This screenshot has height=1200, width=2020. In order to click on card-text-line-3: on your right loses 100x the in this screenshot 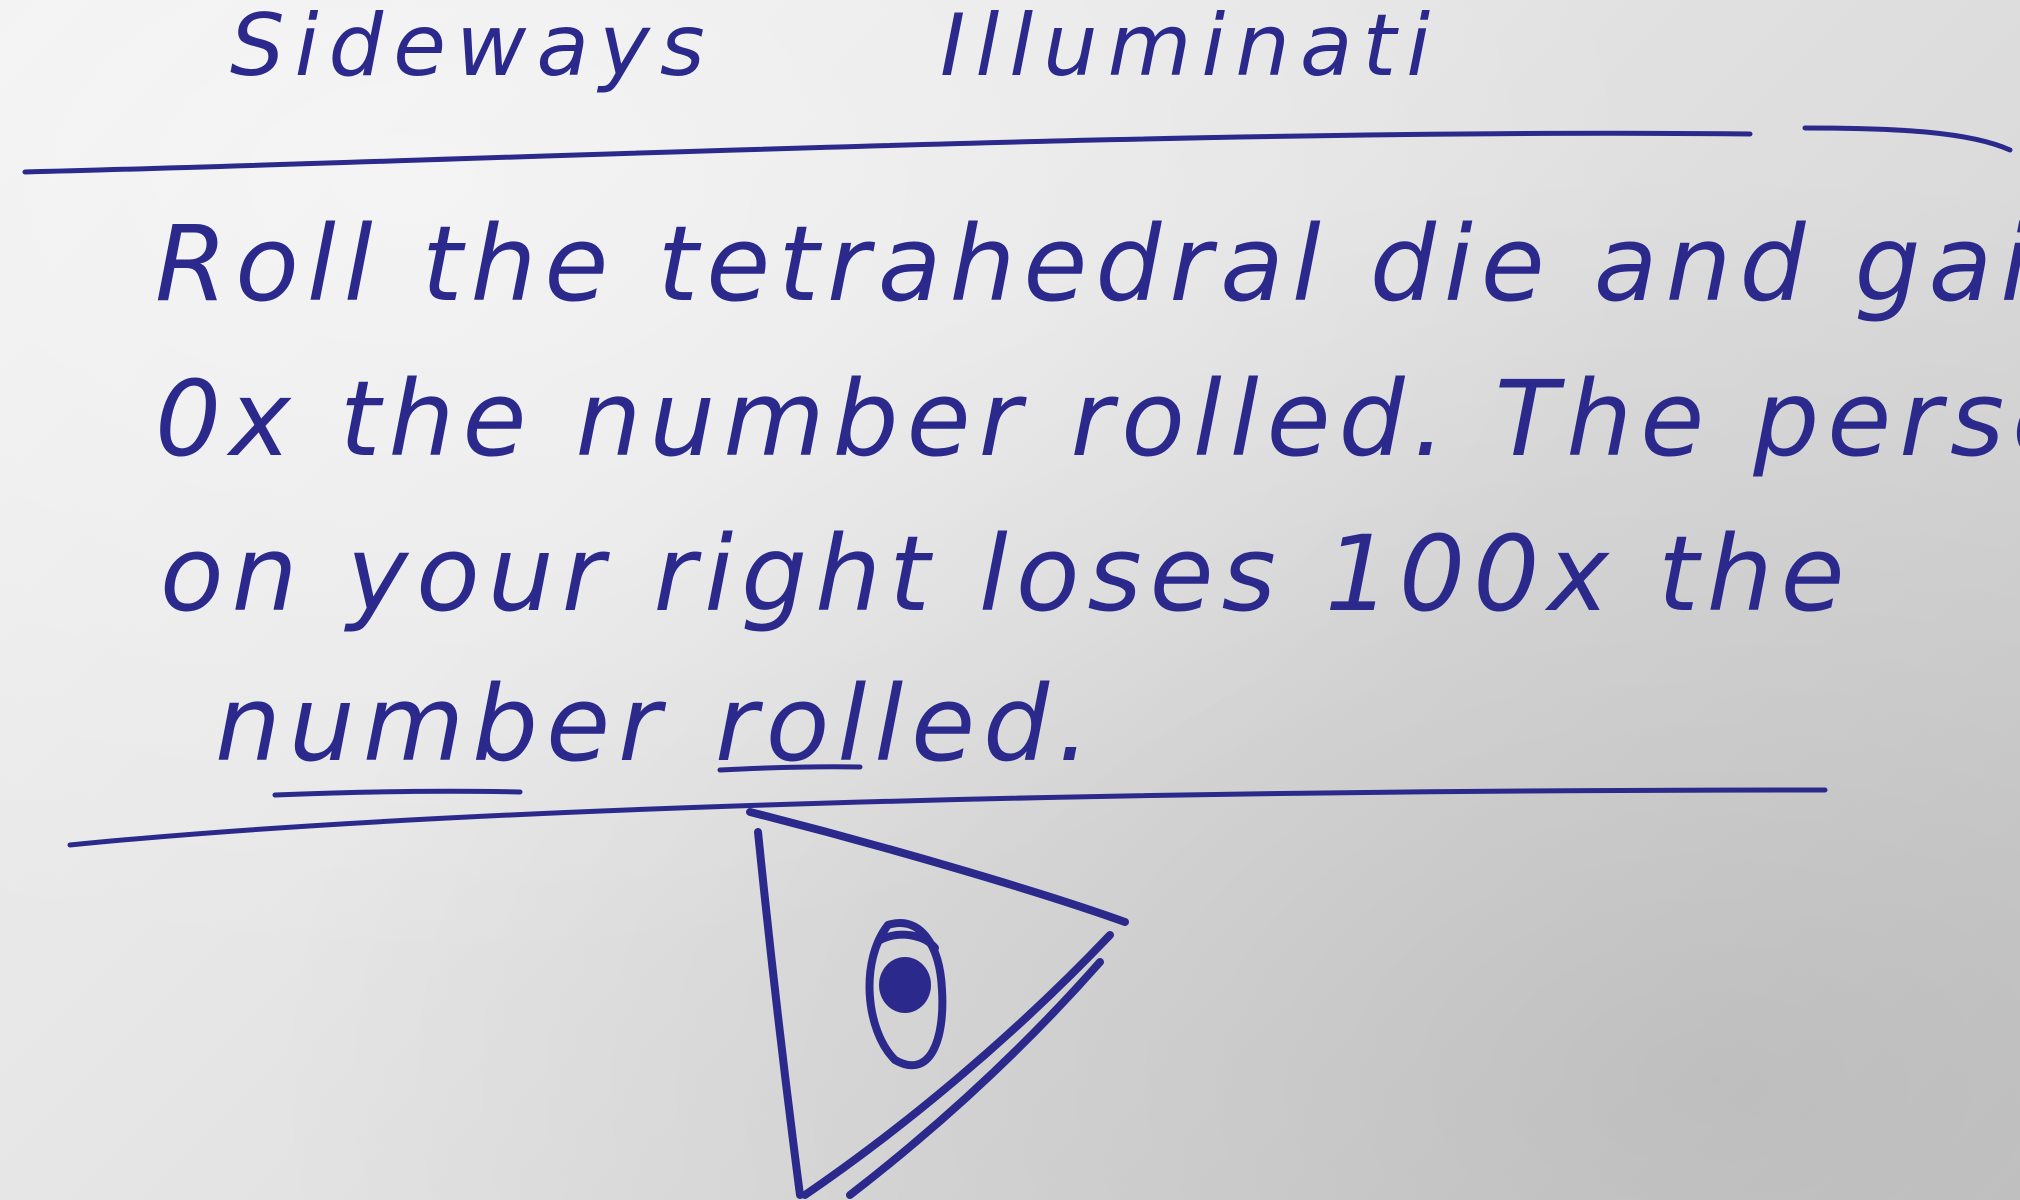, I will do `click(1006, 574)`.